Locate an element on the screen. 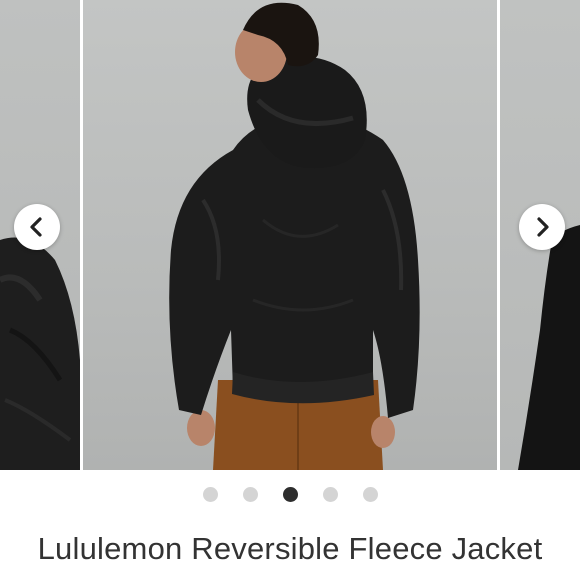 The image size is (580, 580). chevron-left-icon is located at coordinates (36, 227).